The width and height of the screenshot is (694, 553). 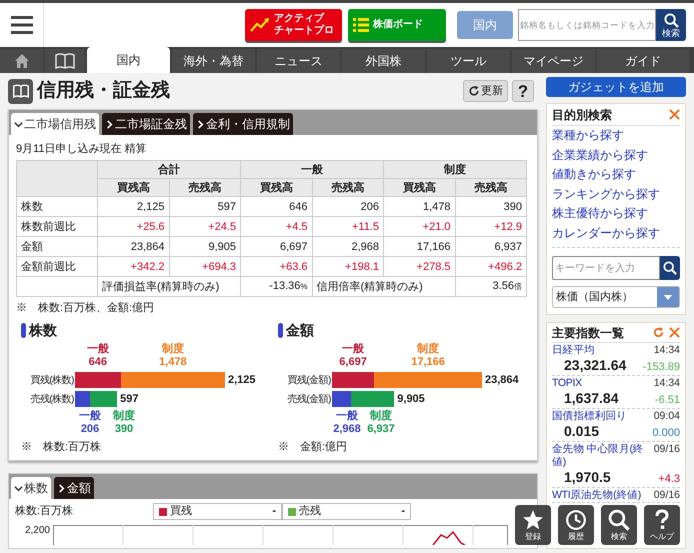 I want to click on refresh-icon, so click(x=658, y=332).